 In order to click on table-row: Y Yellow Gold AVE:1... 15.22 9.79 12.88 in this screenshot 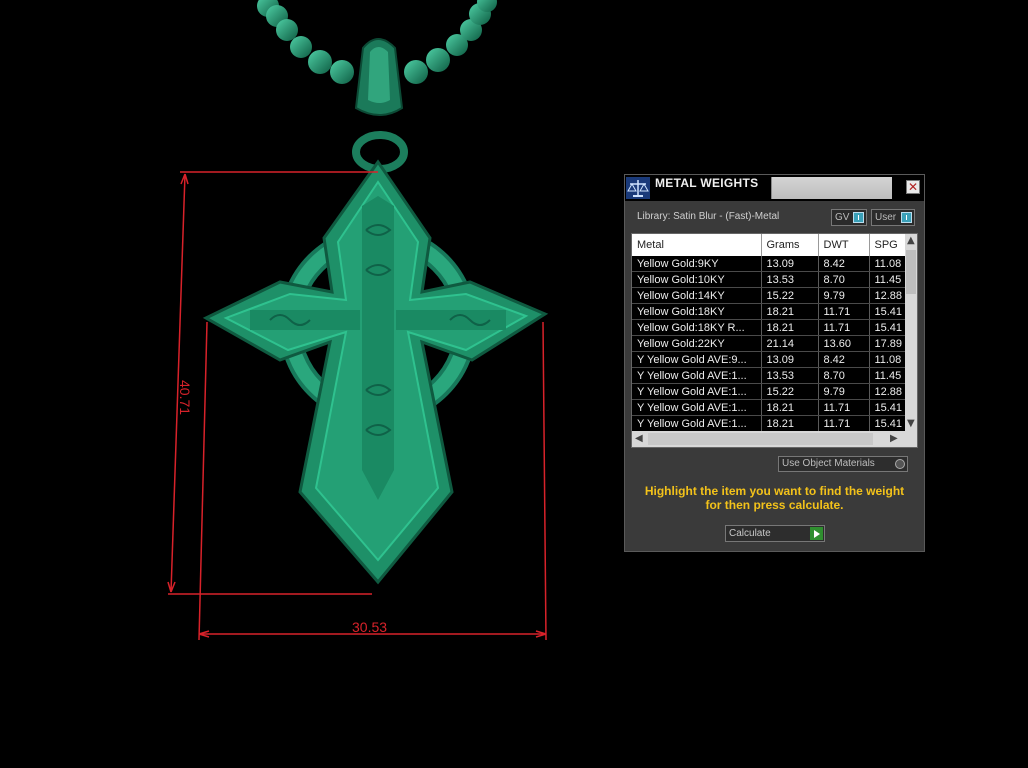, I will do `click(769, 391)`.